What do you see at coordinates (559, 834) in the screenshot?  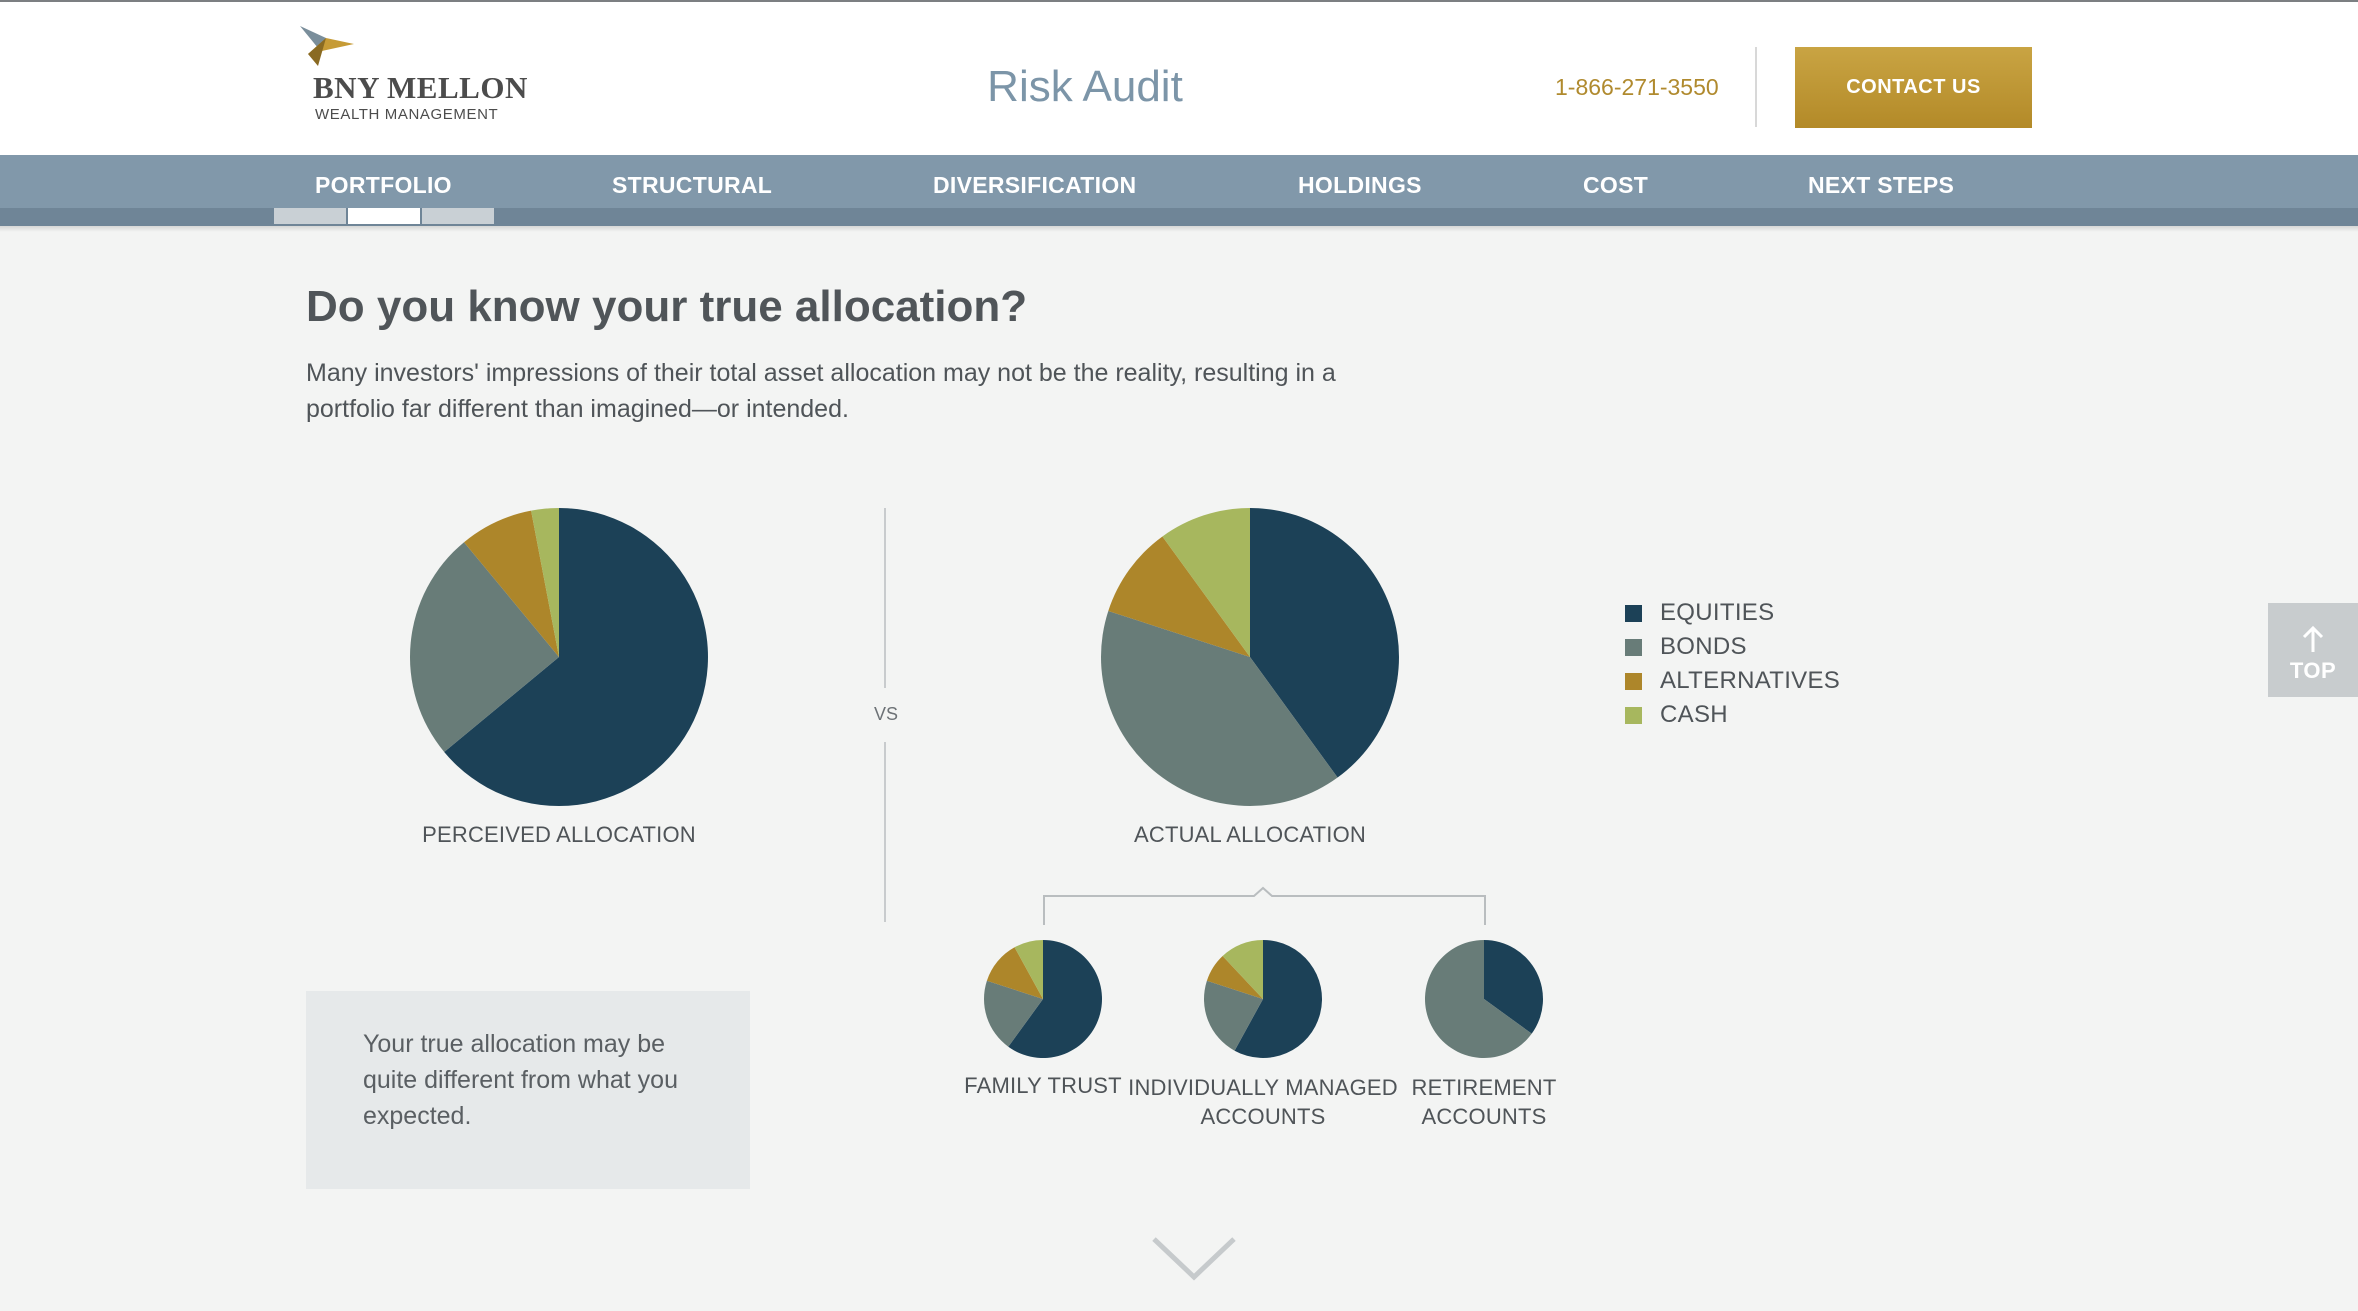 I see `perceived-allocation-label: PERCEIVED ALLOCATION` at bounding box center [559, 834].